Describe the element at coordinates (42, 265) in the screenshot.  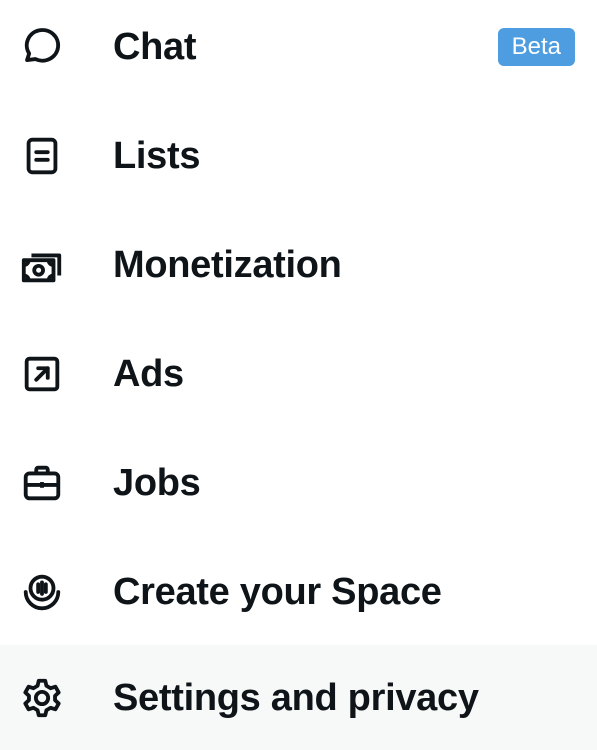
I see `money-icon` at that location.